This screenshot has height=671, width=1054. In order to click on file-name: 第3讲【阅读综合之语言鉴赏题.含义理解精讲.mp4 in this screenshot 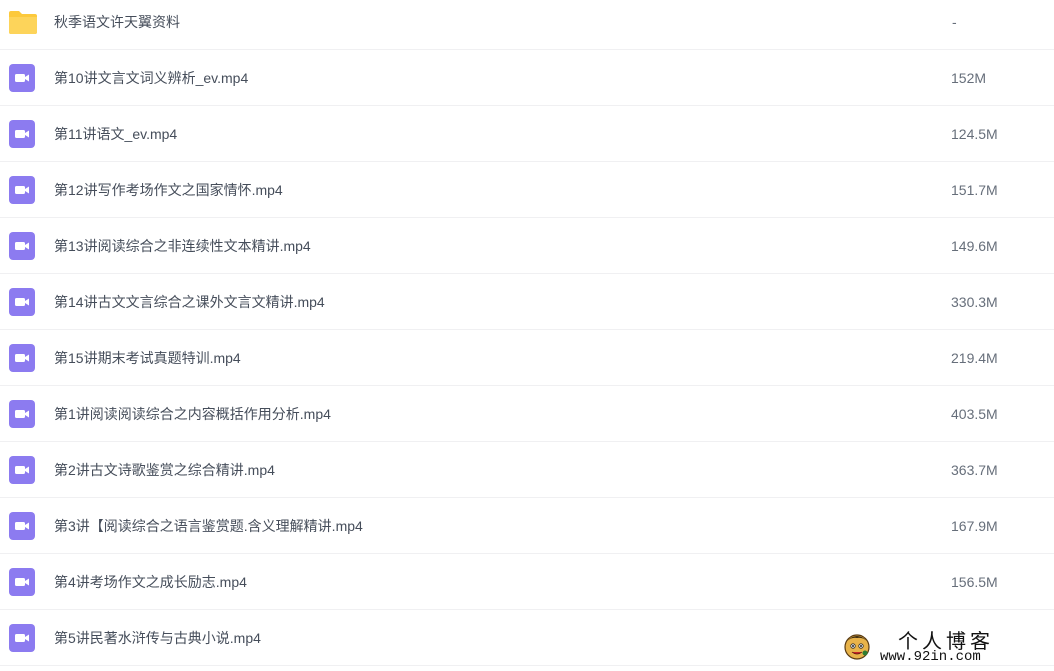, I will do `click(208, 525)`.